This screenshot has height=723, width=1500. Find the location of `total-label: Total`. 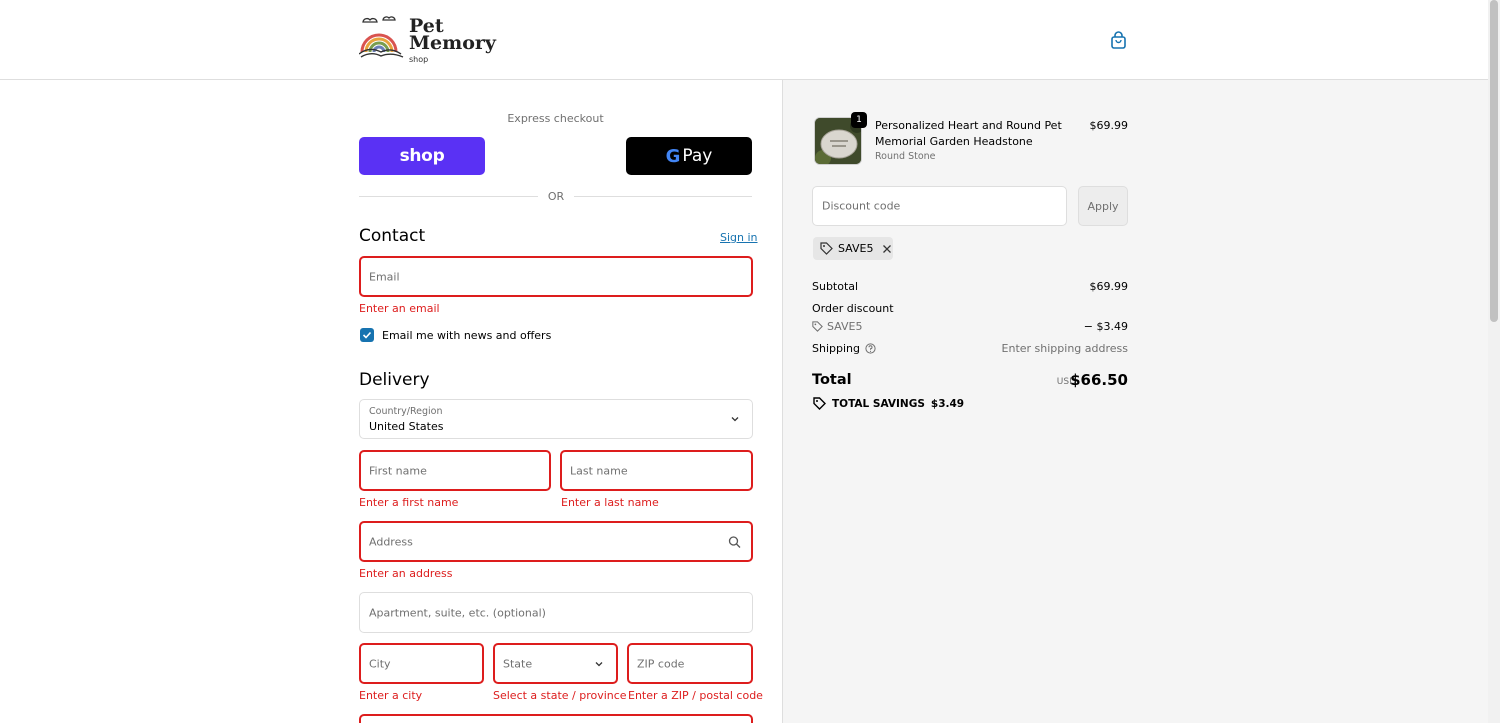

total-label: Total is located at coordinates (832, 380).